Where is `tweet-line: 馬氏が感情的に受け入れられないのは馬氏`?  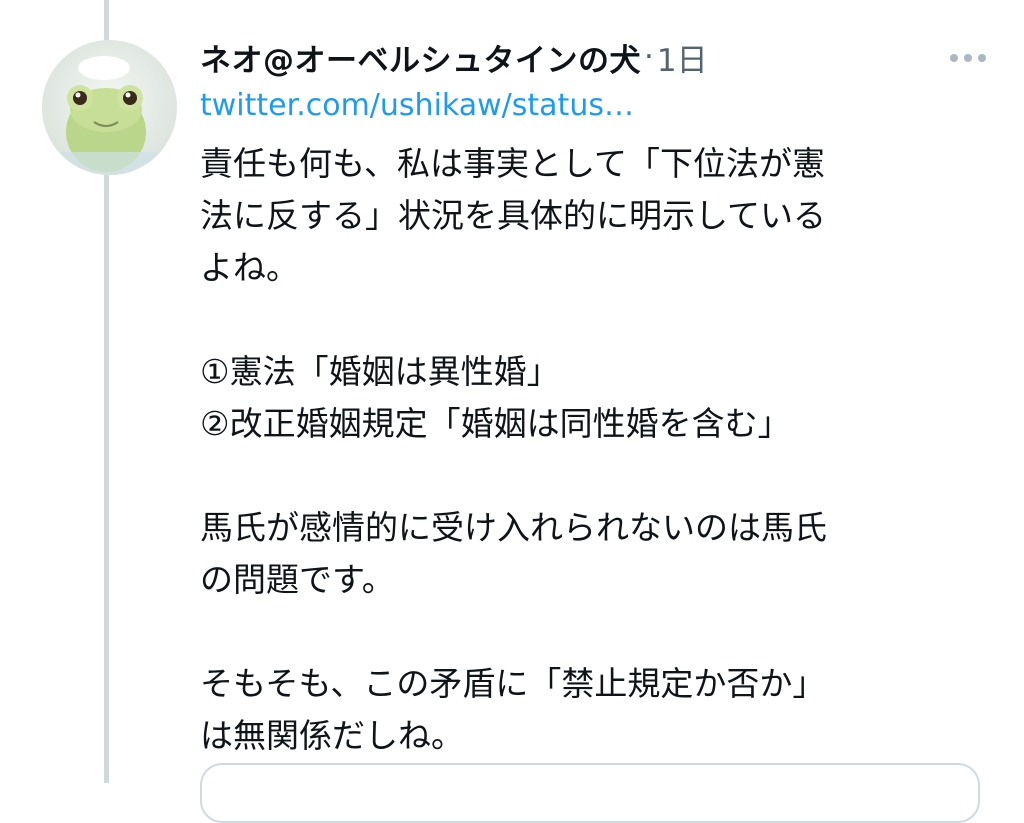
tweet-line: 馬氏が感情的に受け入れられないのは馬氏 is located at coordinates (513, 527).